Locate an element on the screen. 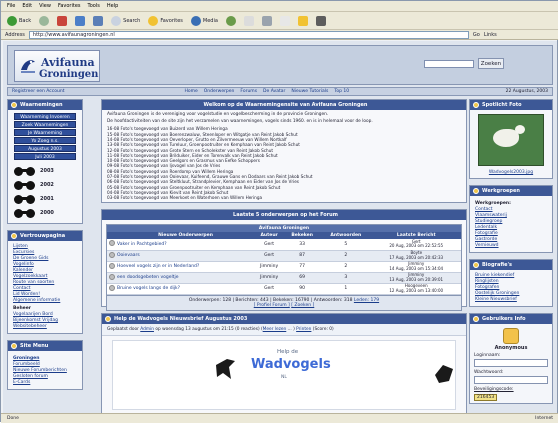  topic-views: 33 is located at coordinates (302, 245).